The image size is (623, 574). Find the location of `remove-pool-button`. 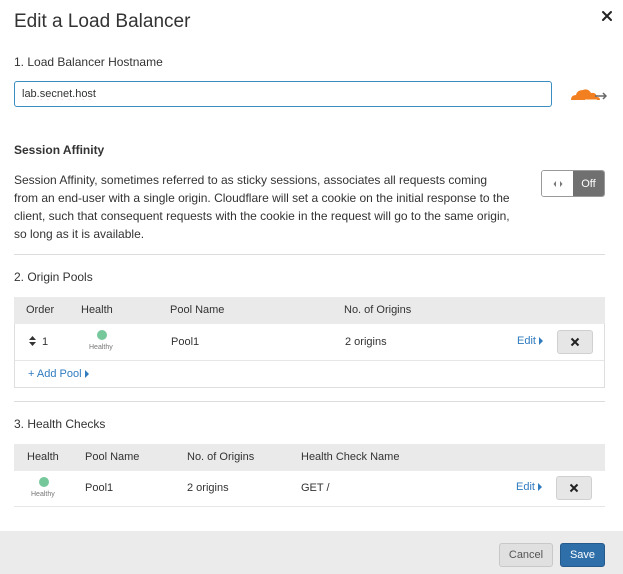

remove-pool-button is located at coordinates (575, 342).